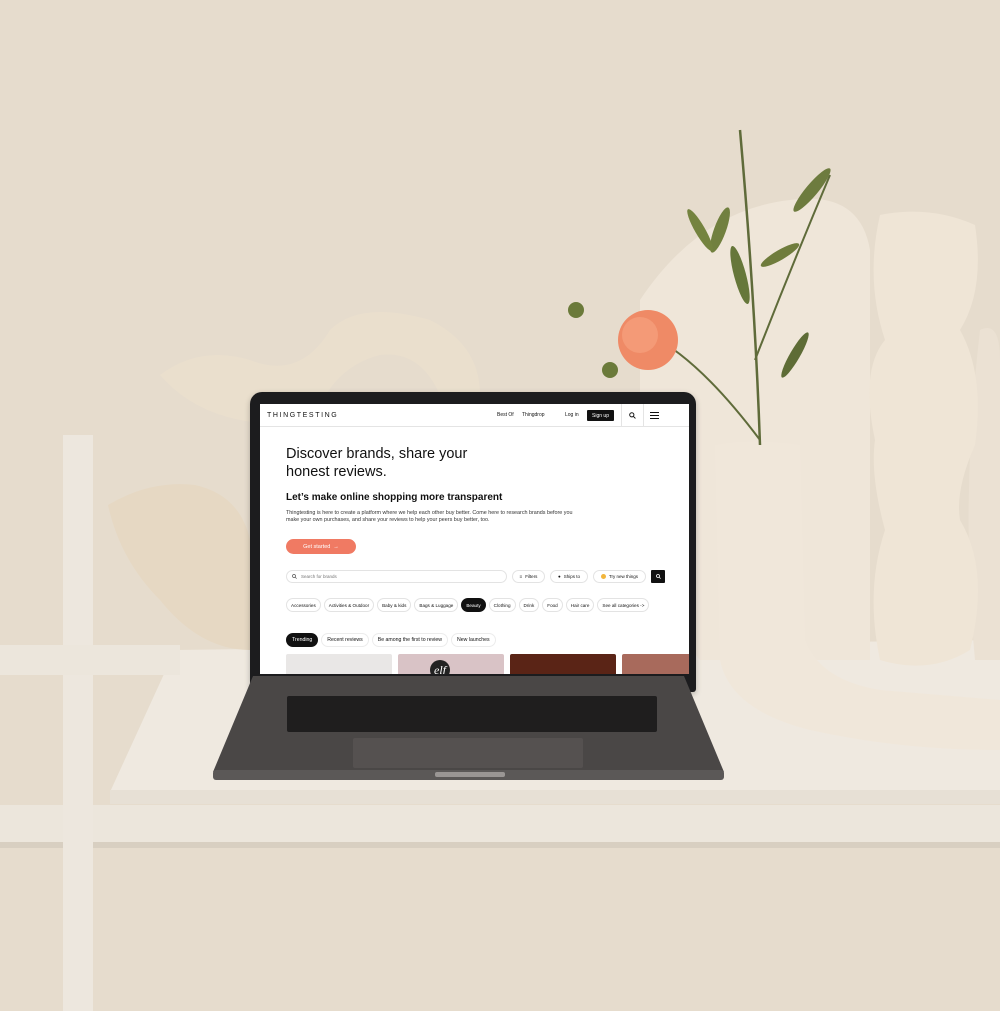  What do you see at coordinates (600, 415) in the screenshot?
I see `signup-button: Sign up` at bounding box center [600, 415].